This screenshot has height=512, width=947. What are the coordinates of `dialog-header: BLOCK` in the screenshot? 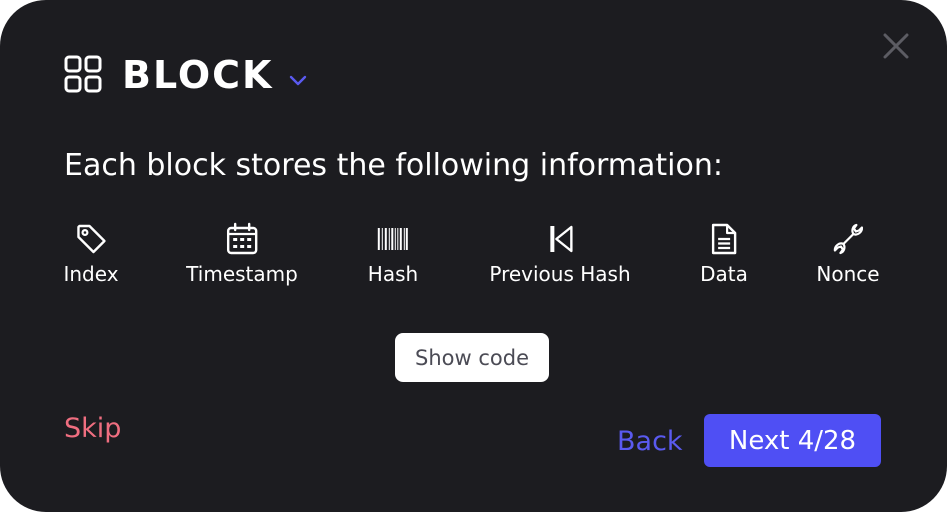 It's located at (186, 75).